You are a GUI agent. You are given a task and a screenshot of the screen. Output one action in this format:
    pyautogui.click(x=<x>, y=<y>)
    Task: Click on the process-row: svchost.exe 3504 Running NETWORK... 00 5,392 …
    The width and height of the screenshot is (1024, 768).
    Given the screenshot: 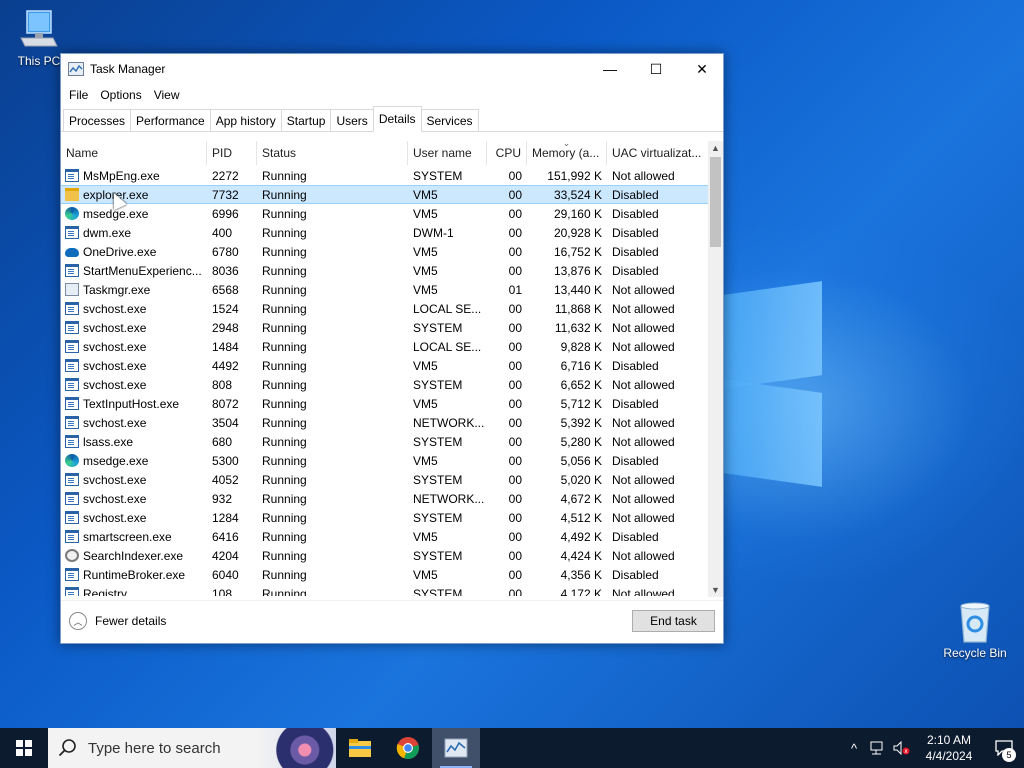 What is the action you would take?
    pyautogui.click(x=385, y=422)
    